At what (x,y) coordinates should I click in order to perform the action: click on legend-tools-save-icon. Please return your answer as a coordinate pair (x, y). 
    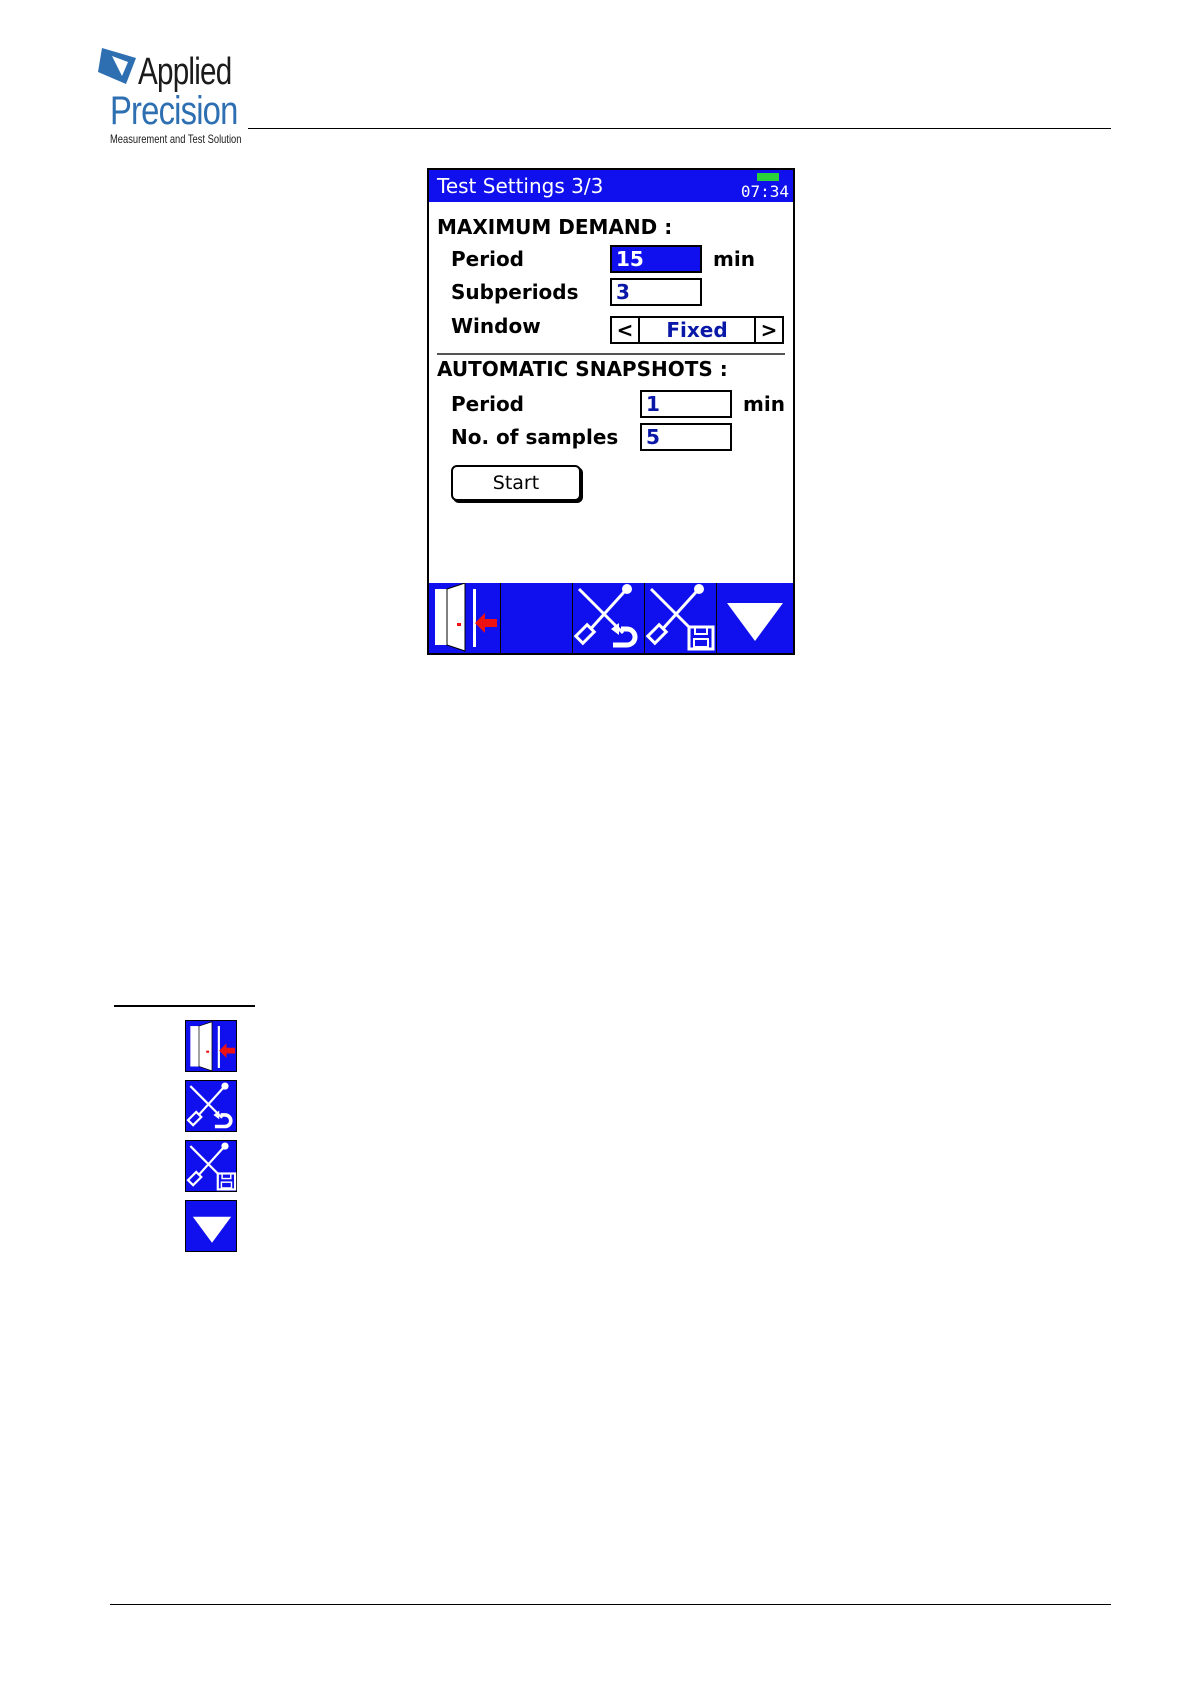
    Looking at the image, I should click on (211, 1166).